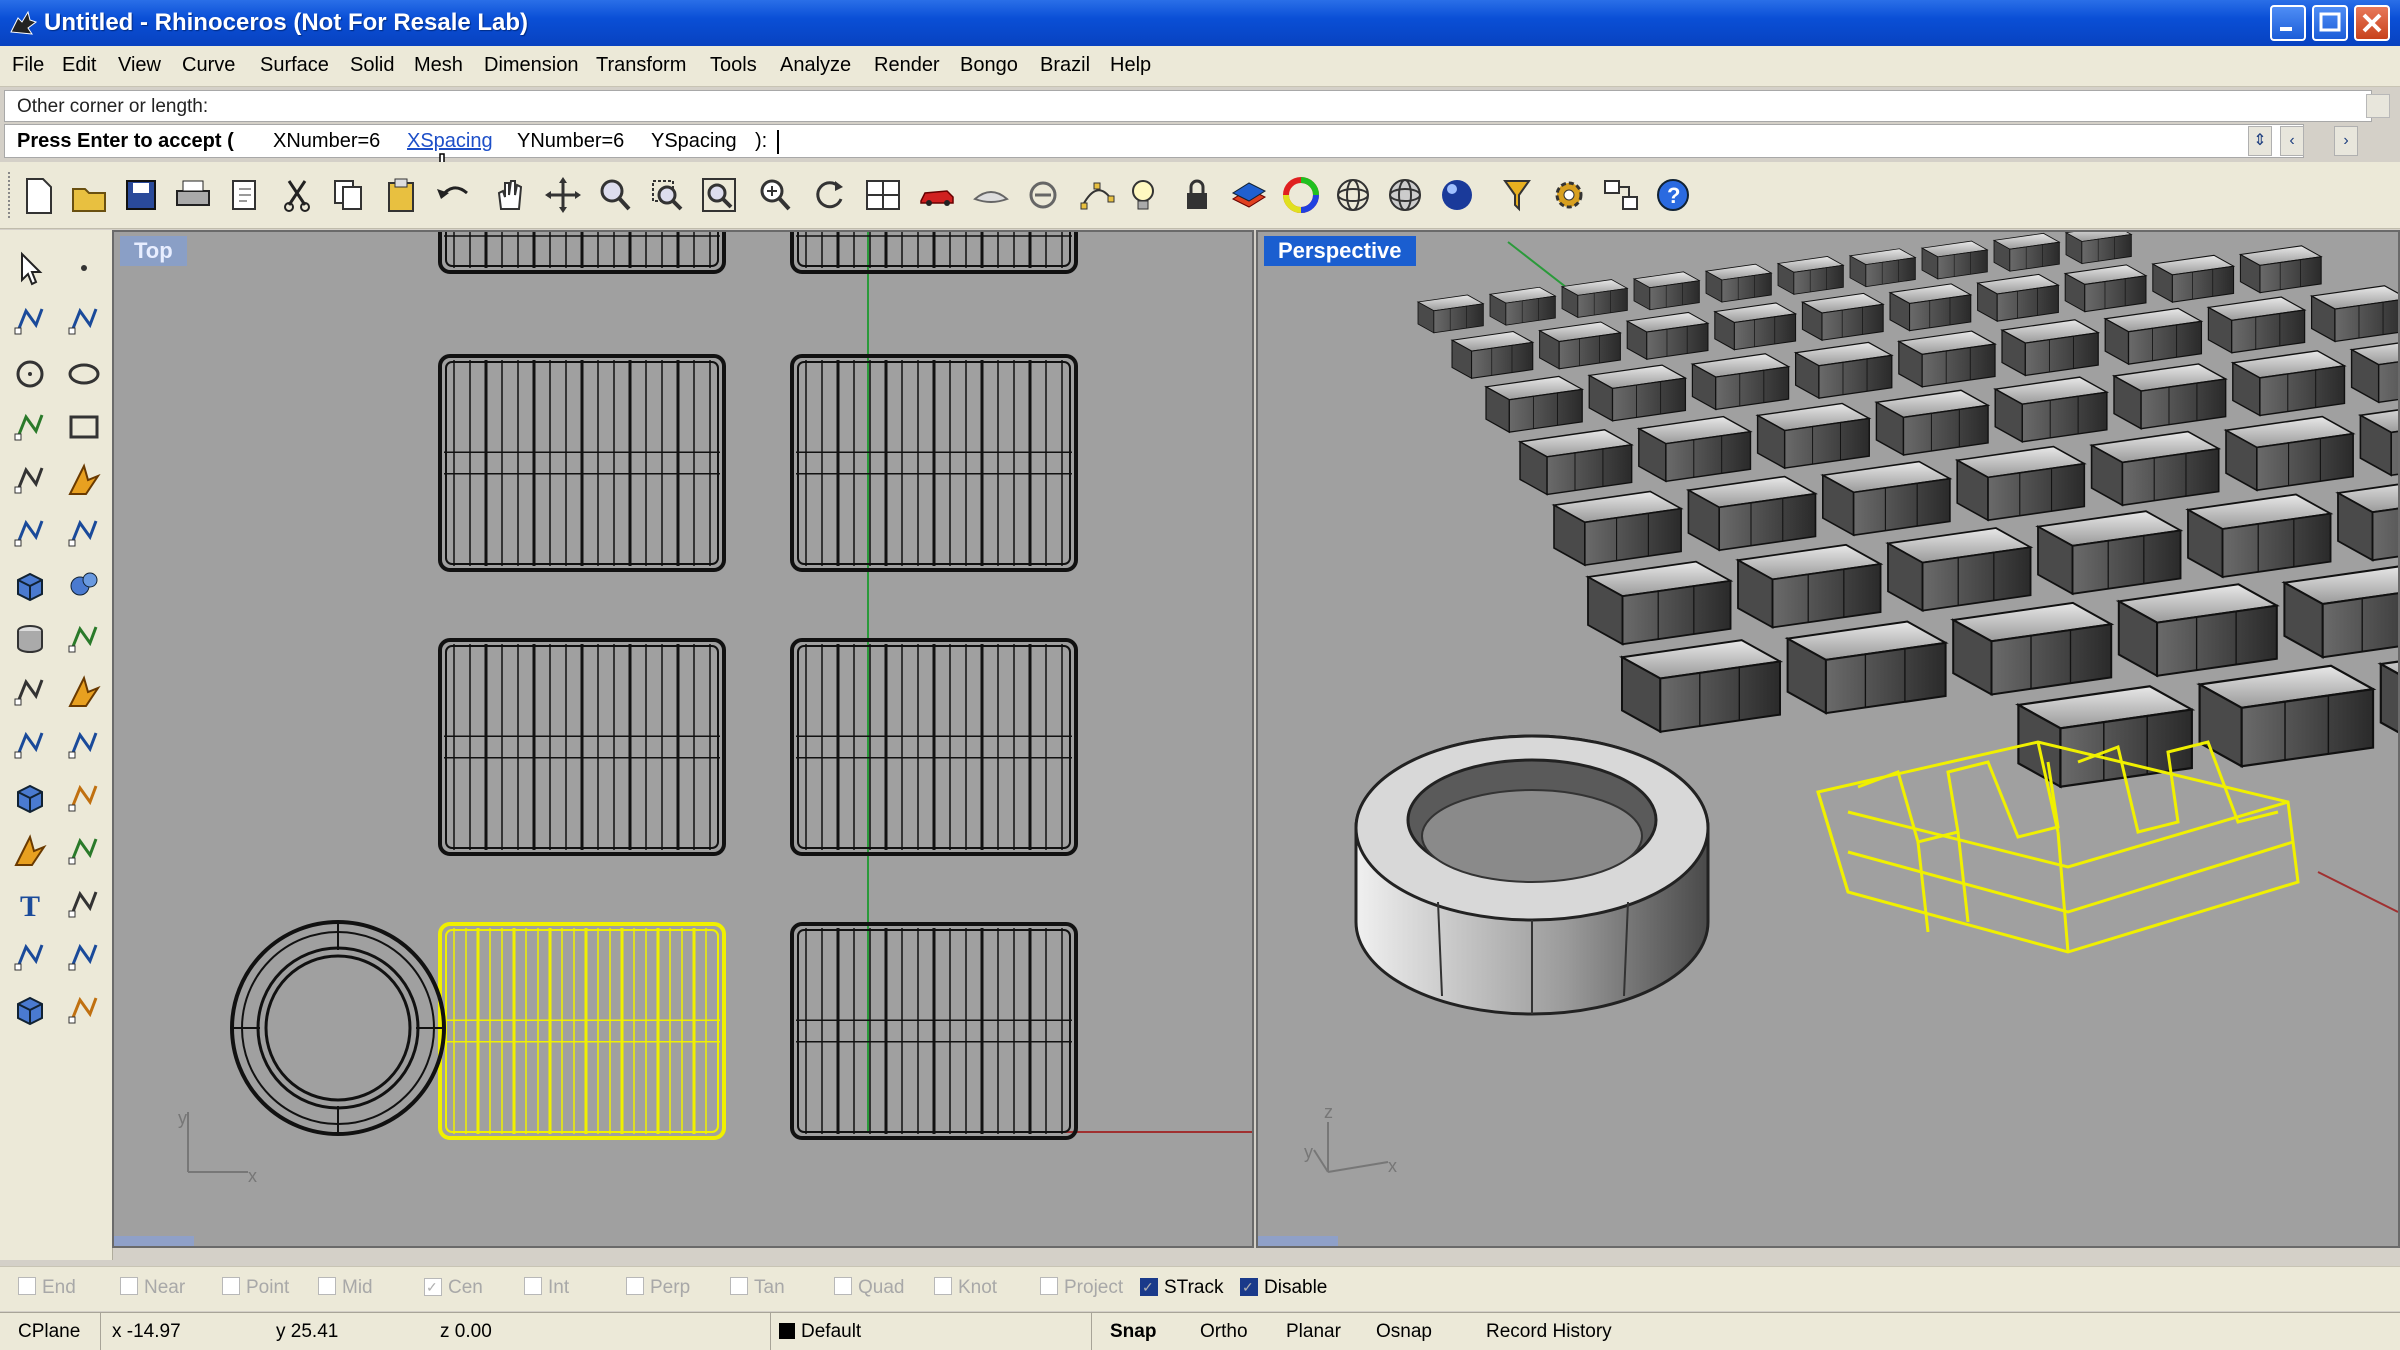 The height and width of the screenshot is (1350, 2400). I want to click on help-button: ?, so click(1673, 195).